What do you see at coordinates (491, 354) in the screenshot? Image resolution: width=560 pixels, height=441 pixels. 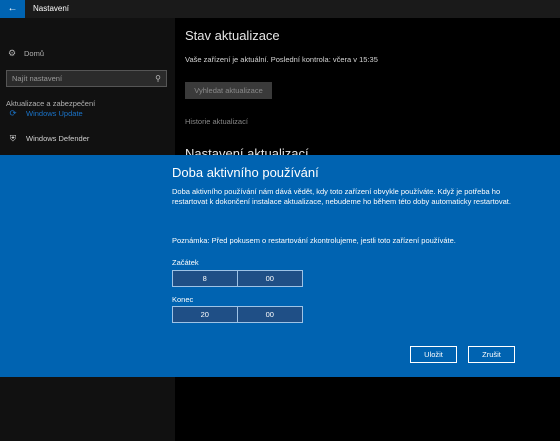 I see `cancel-button: Zrušit` at bounding box center [491, 354].